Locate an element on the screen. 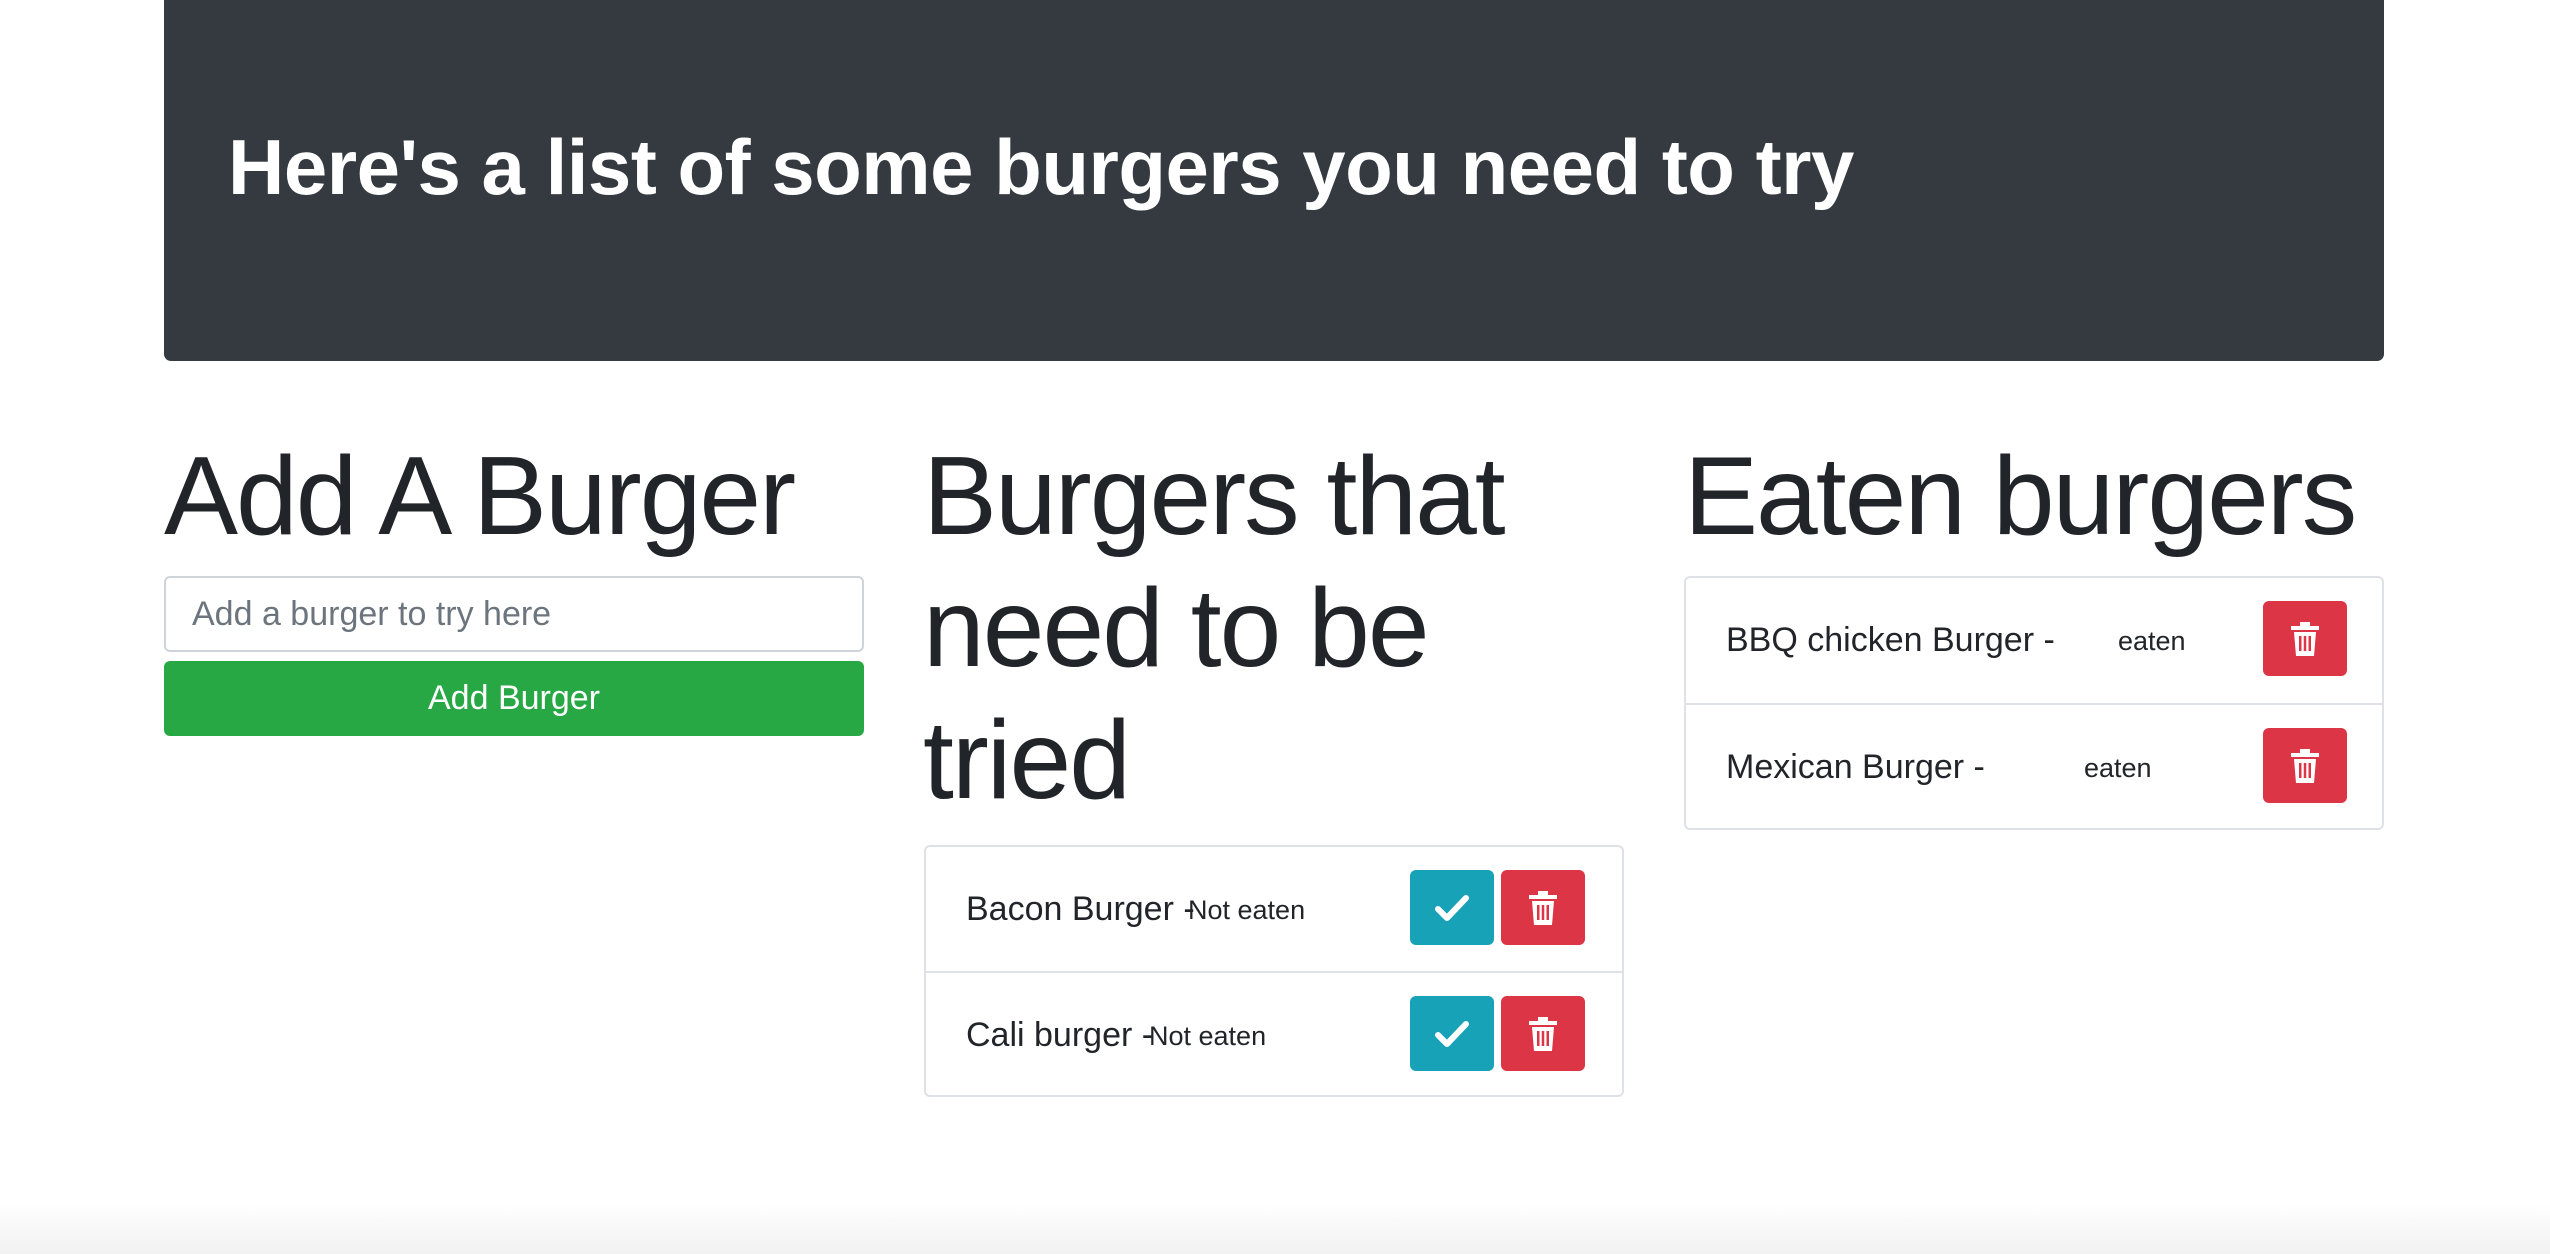 The image size is (2550, 1254). list-item: Mexican Burger - eaten is located at coordinates (2034, 765).